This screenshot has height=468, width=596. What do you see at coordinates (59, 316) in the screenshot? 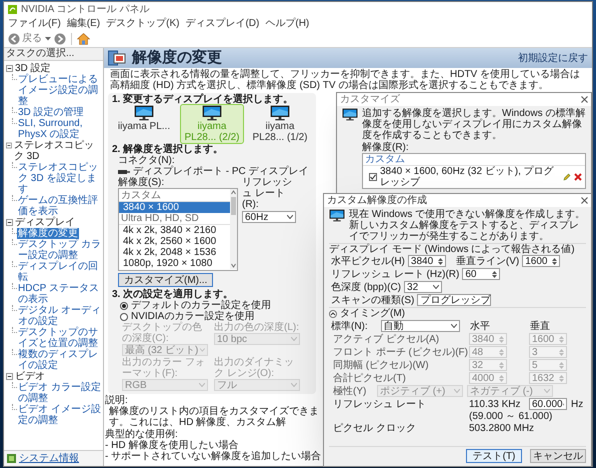
I see `tree-item: デジタル オーディオの設定` at bounding box center [59, 316].